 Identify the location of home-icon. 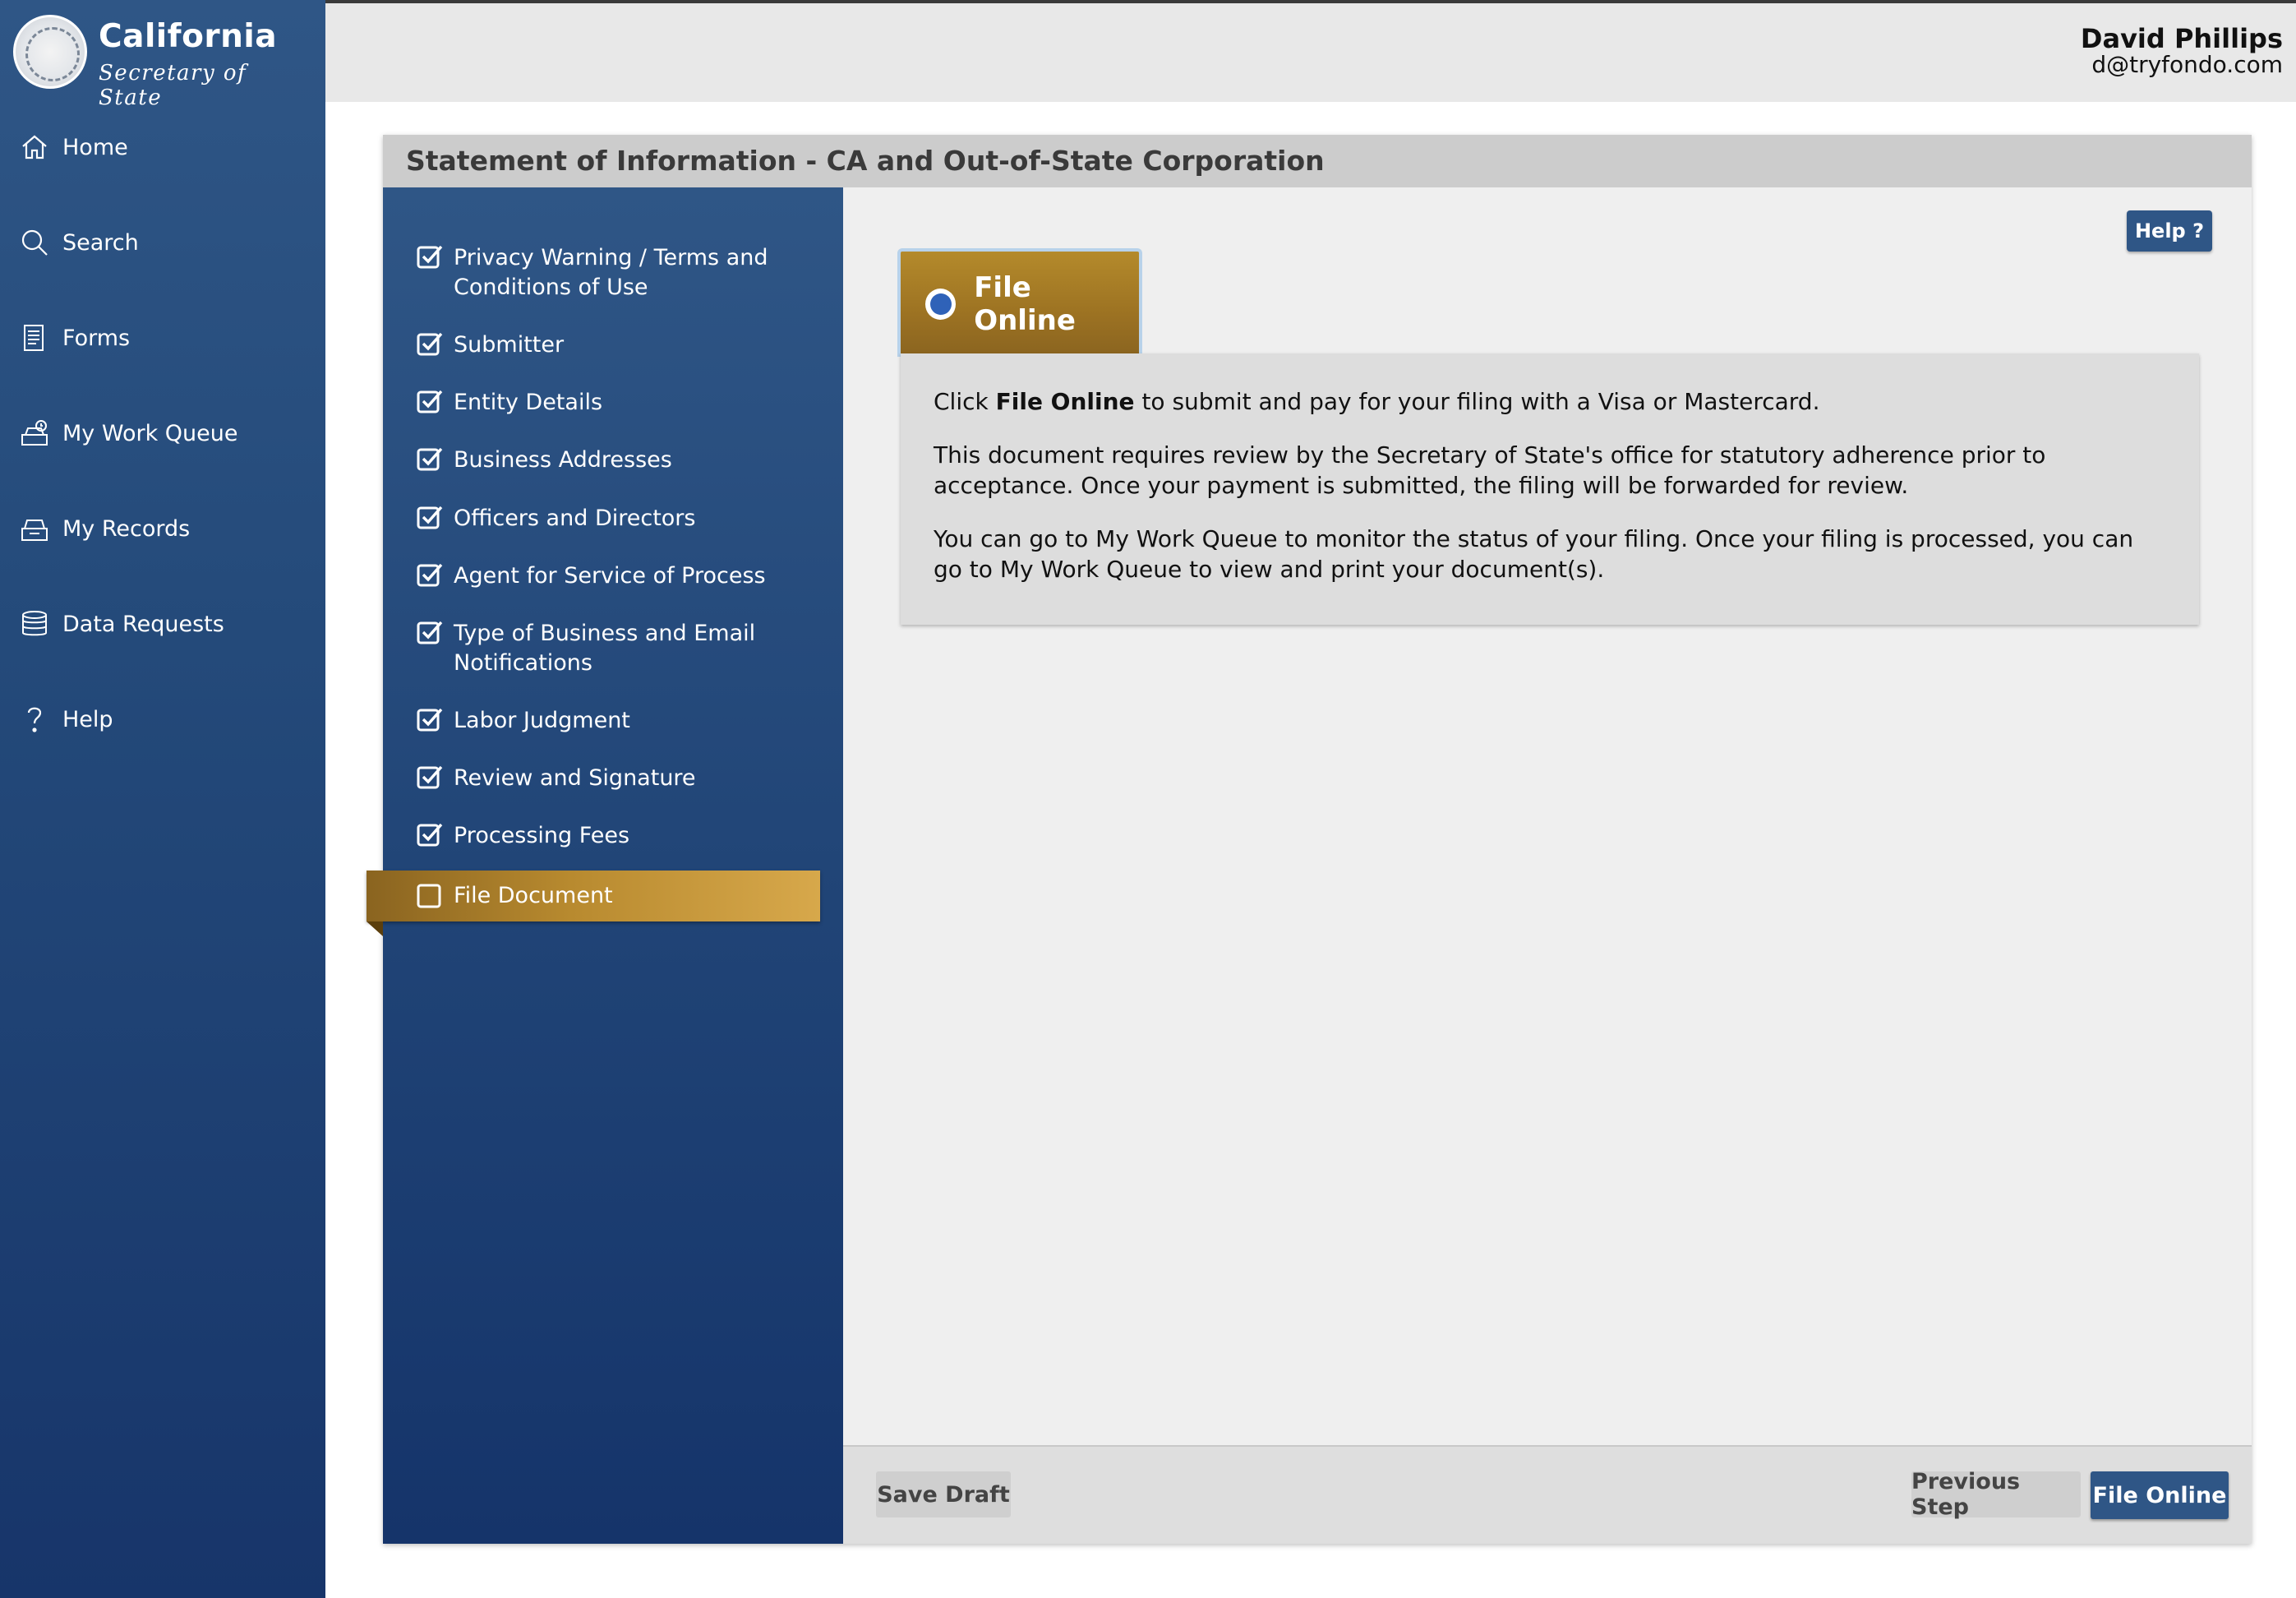
(34, 147).